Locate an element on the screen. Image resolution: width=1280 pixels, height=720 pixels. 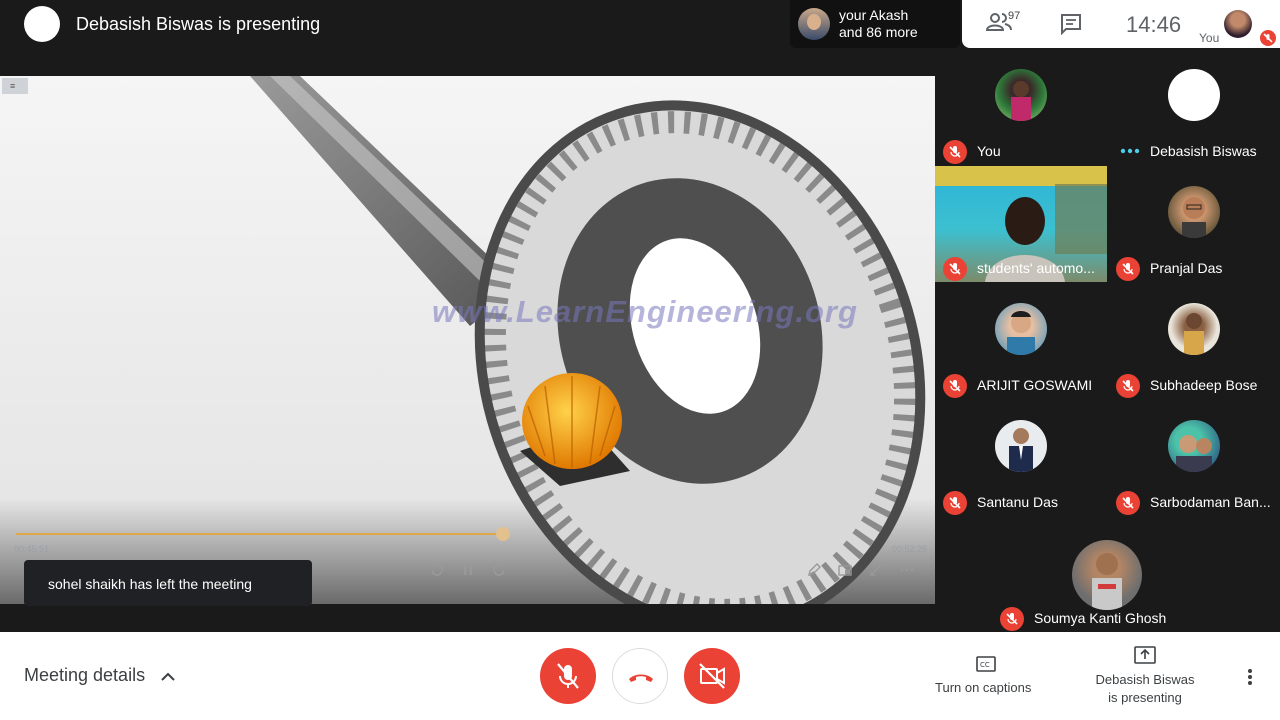
video-progress-thumb is located at coordinates (503, 534).